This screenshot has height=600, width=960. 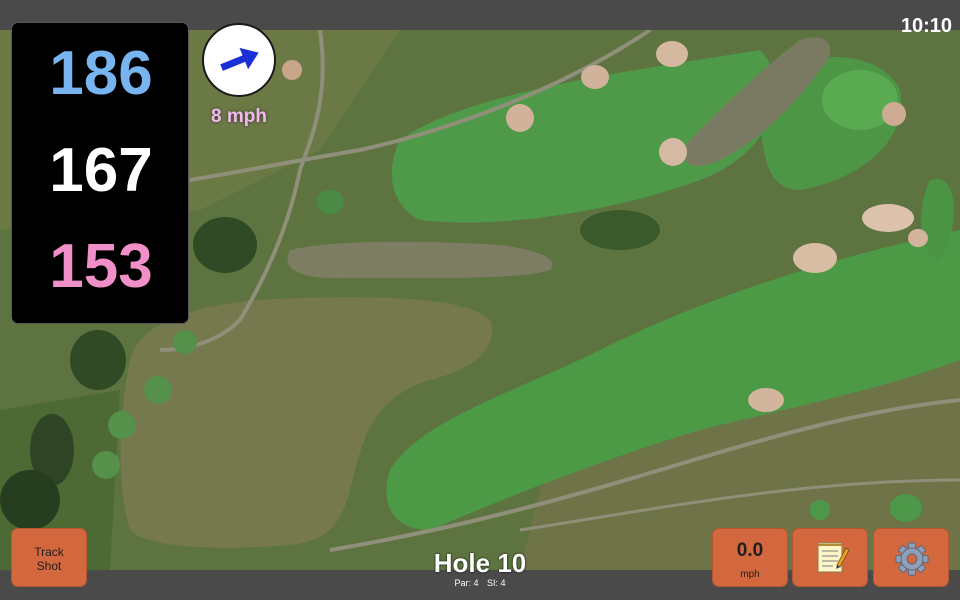 What do you see at coordinates (101, 170) in the screenshot?
I see `middle-distance: 167` at bounding box center [101, 170].